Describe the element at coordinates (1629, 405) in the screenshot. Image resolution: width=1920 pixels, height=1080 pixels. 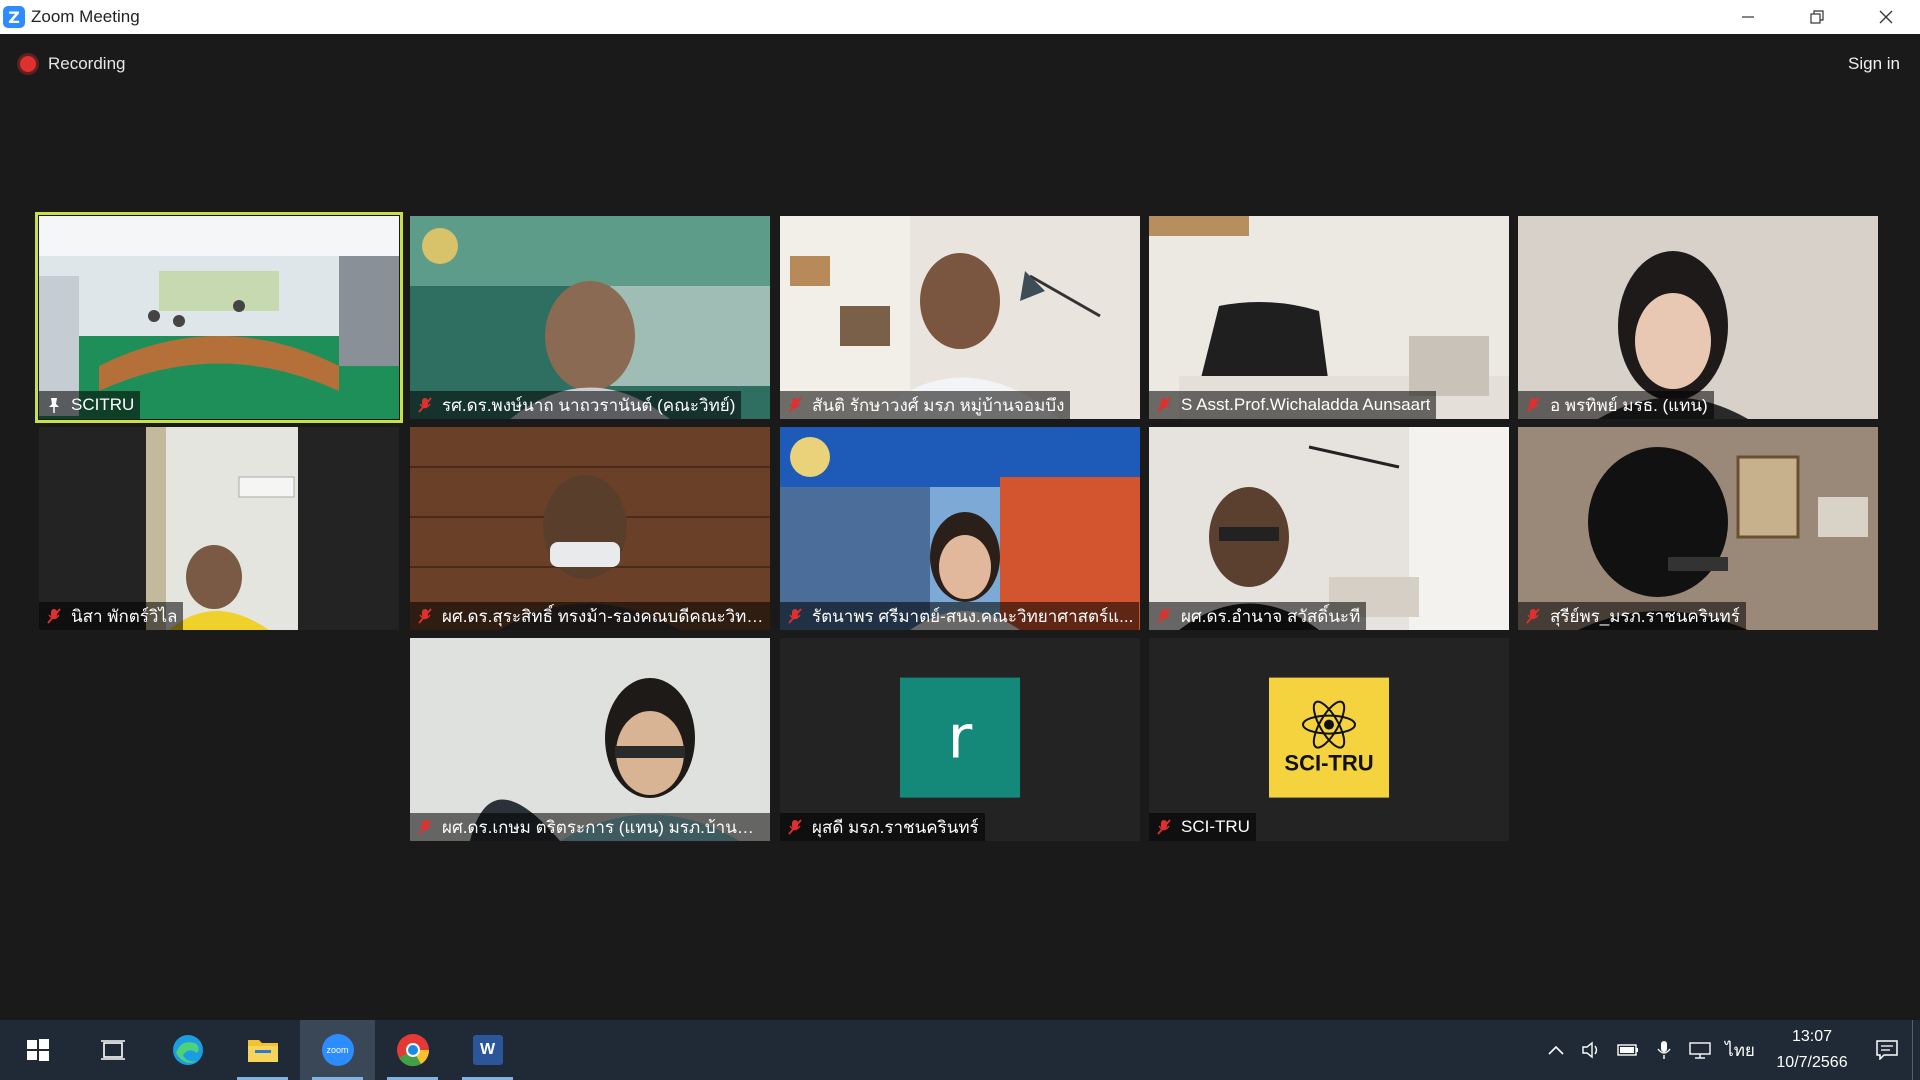
I see `participant-name: อ พรทิพย์ มรธ. (แทน)` at that location.